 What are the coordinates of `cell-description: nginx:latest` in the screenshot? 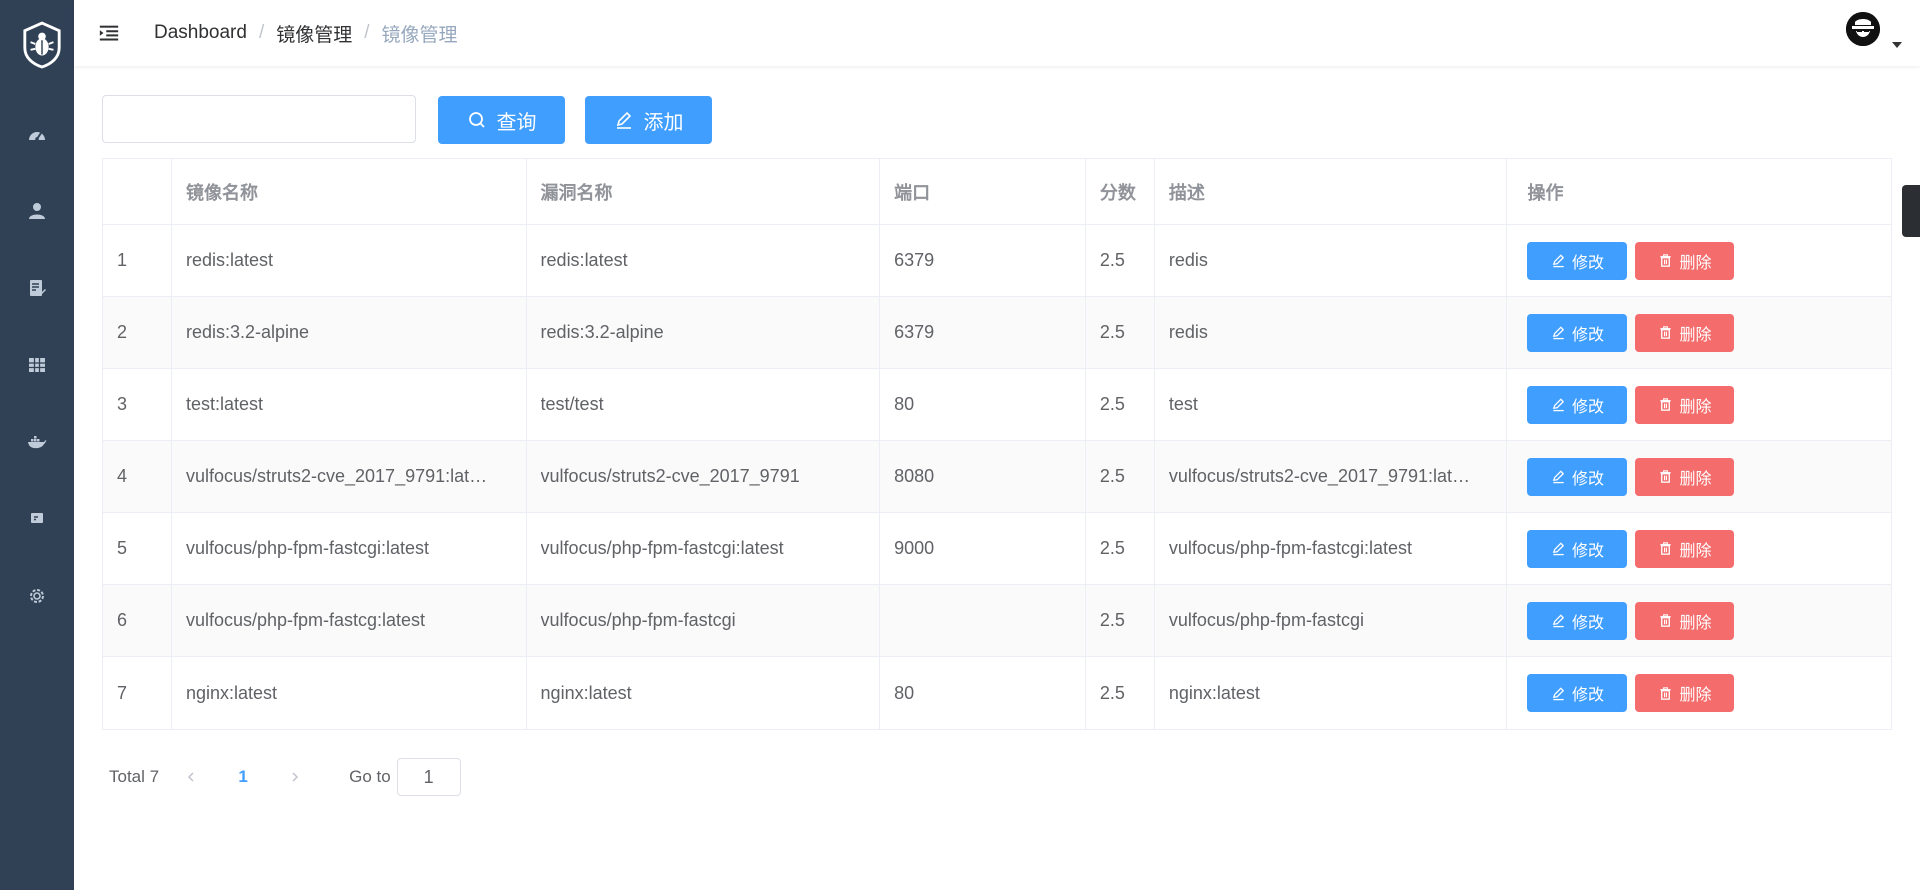 It's located at (1331, 693).